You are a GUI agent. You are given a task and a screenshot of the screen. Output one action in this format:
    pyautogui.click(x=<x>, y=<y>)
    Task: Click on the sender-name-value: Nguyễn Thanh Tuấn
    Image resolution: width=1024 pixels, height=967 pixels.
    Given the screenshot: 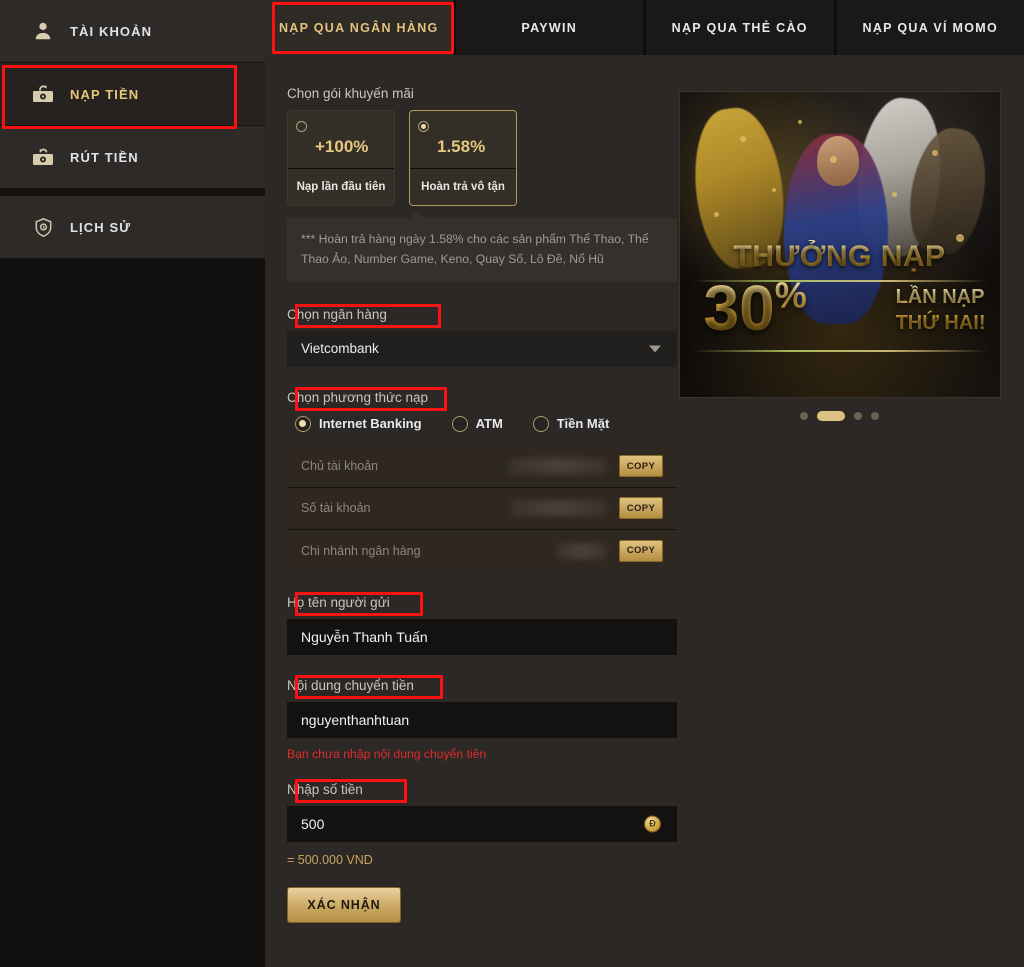 What is the action you would take?
    pyautogui.click(x=364, y=636)
    